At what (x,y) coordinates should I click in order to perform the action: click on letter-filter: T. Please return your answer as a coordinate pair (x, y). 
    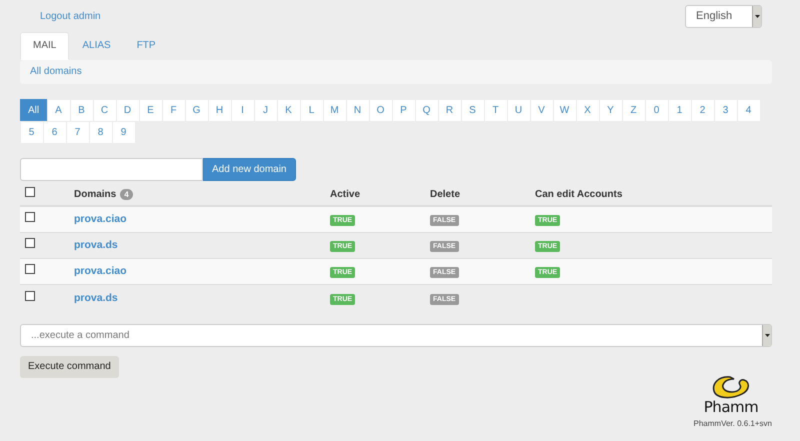
    Looking at the image, I should click on (496, 110).